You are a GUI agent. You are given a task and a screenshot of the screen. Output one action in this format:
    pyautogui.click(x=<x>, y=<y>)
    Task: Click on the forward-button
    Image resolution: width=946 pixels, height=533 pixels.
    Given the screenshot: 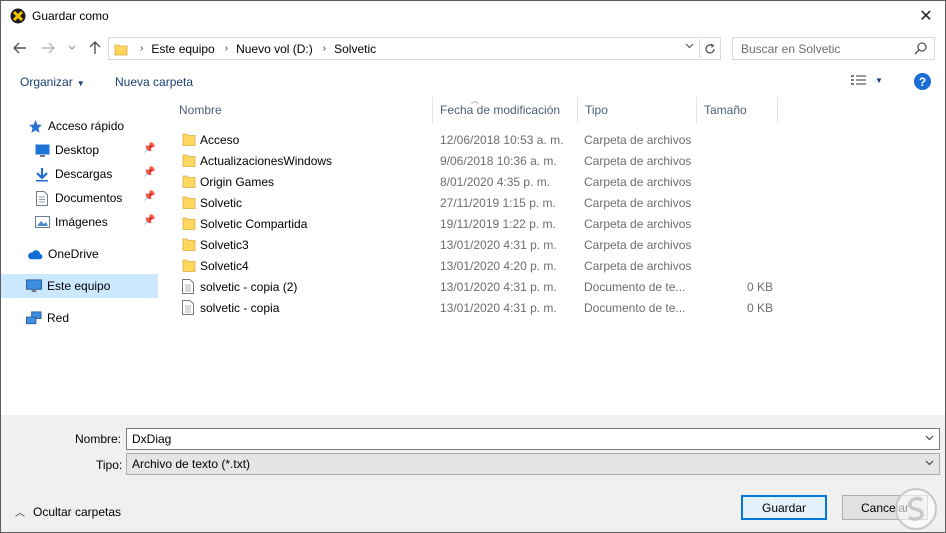 What is the action you would take?
    pyautogui.click(x=48, y=48)
    